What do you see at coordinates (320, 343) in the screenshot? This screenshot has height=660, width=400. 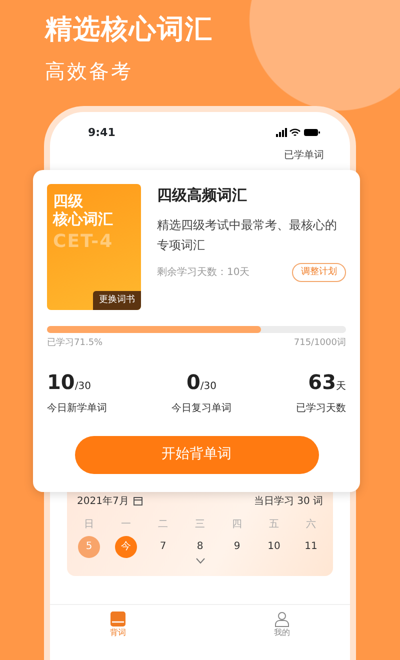 I see `progress-count: 715/1000词` at bounding box center [320, 343].